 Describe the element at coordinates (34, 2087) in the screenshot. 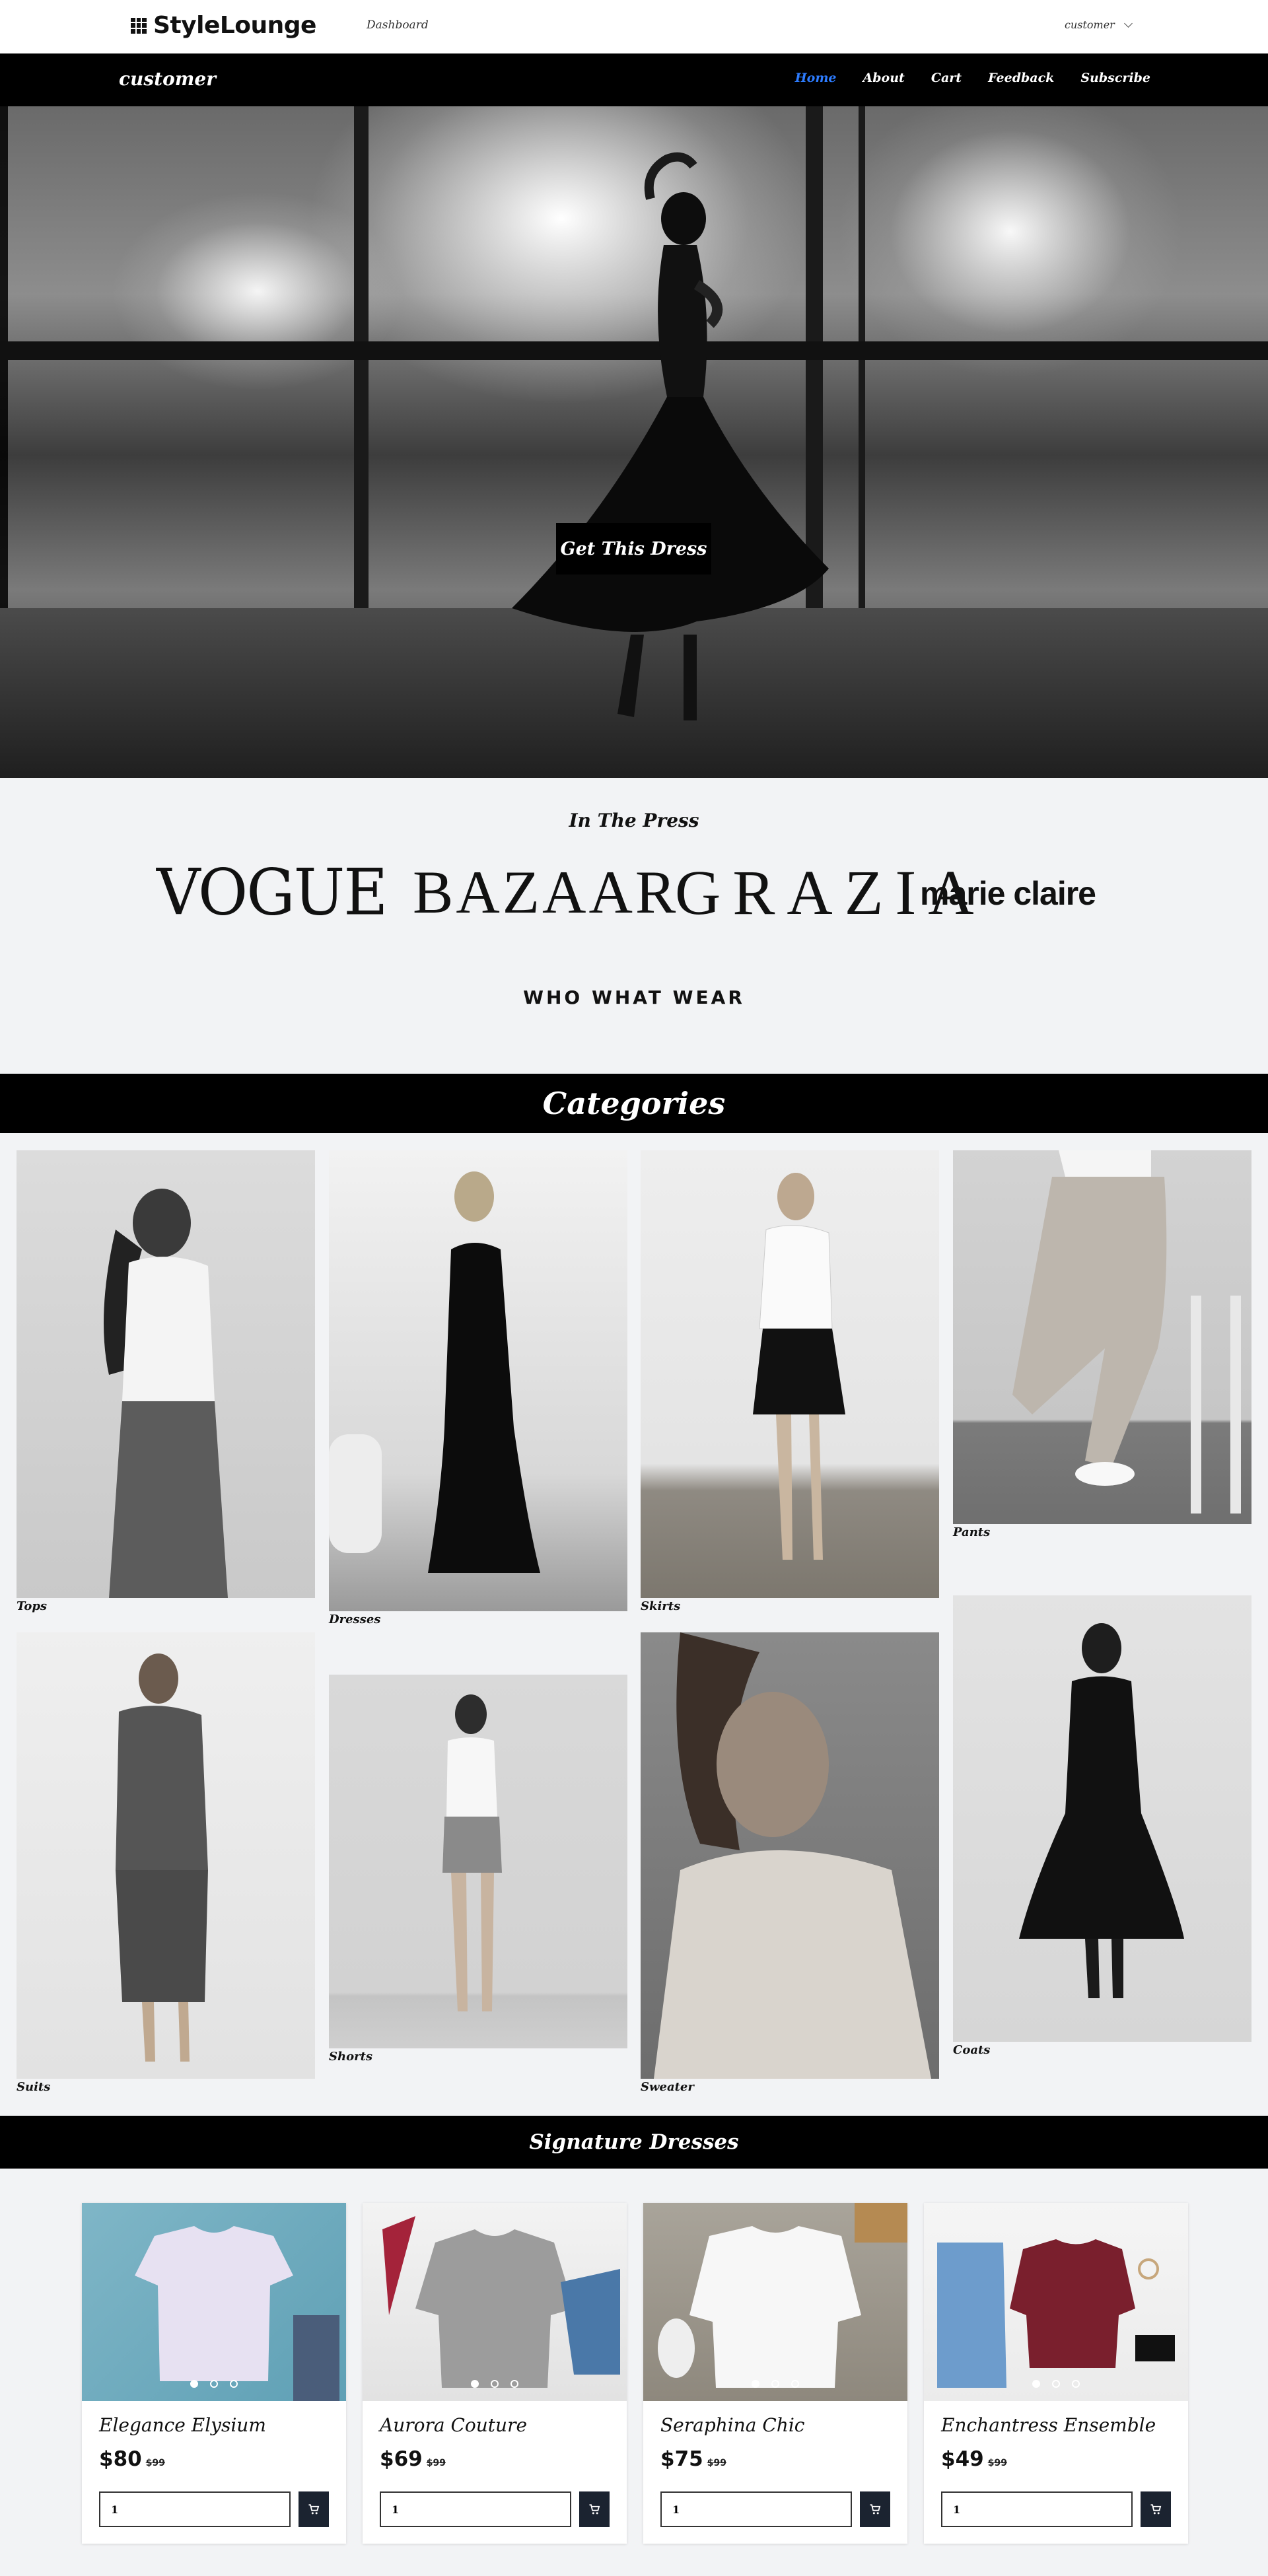

I see `category-label: Suits` at that location.